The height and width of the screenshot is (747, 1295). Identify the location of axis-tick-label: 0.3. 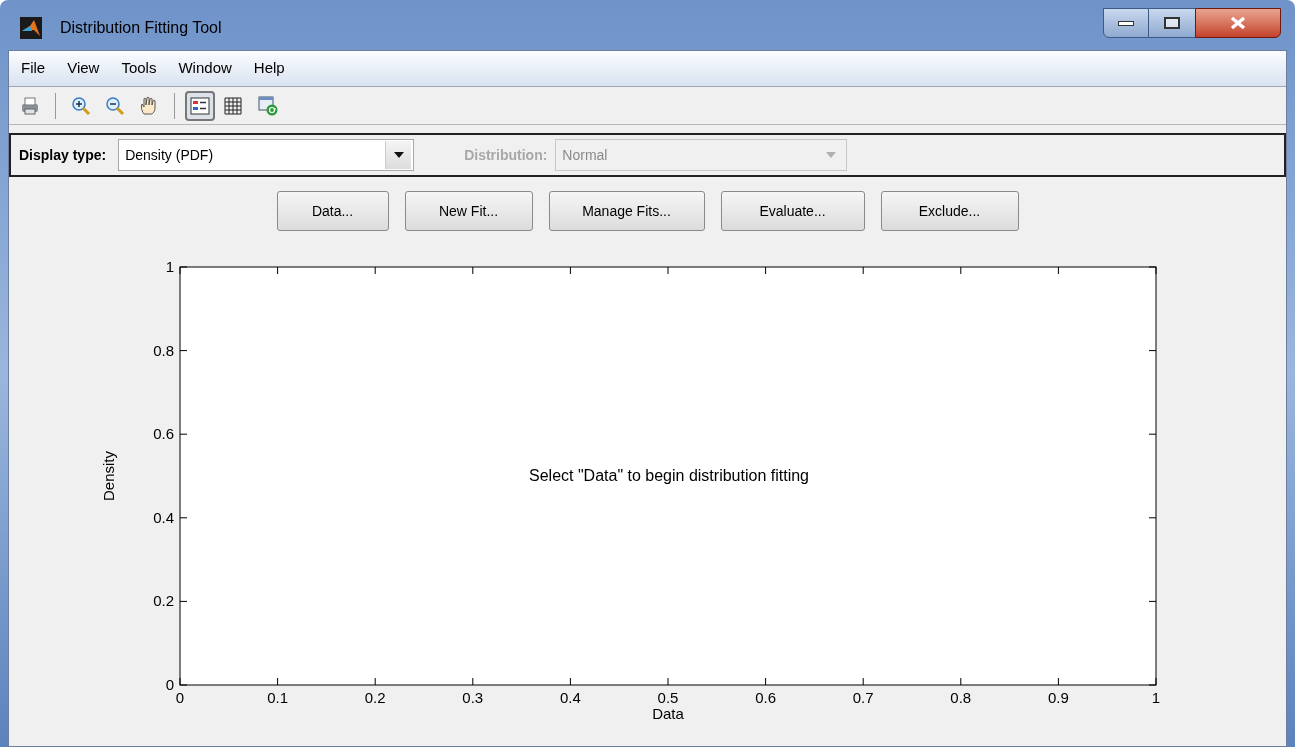
(473, 697).